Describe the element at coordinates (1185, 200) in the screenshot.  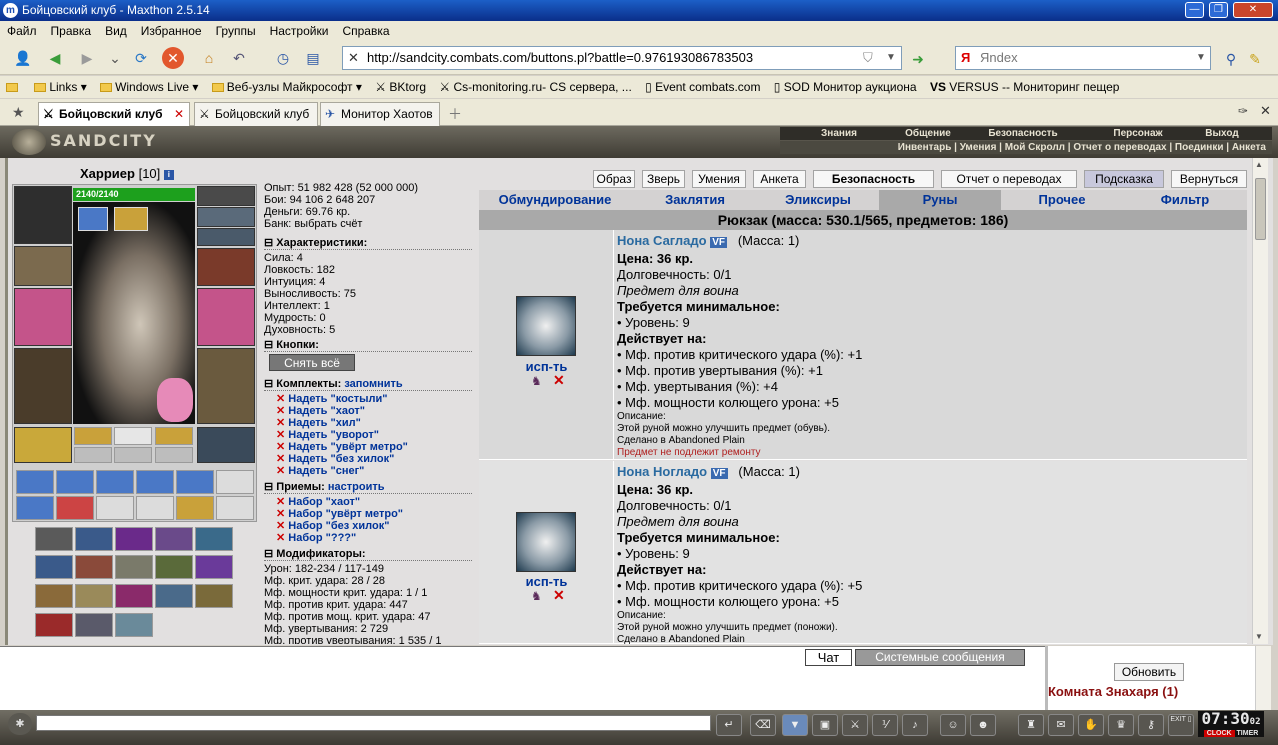
I see `tab-filter: Фильтр` at that location.